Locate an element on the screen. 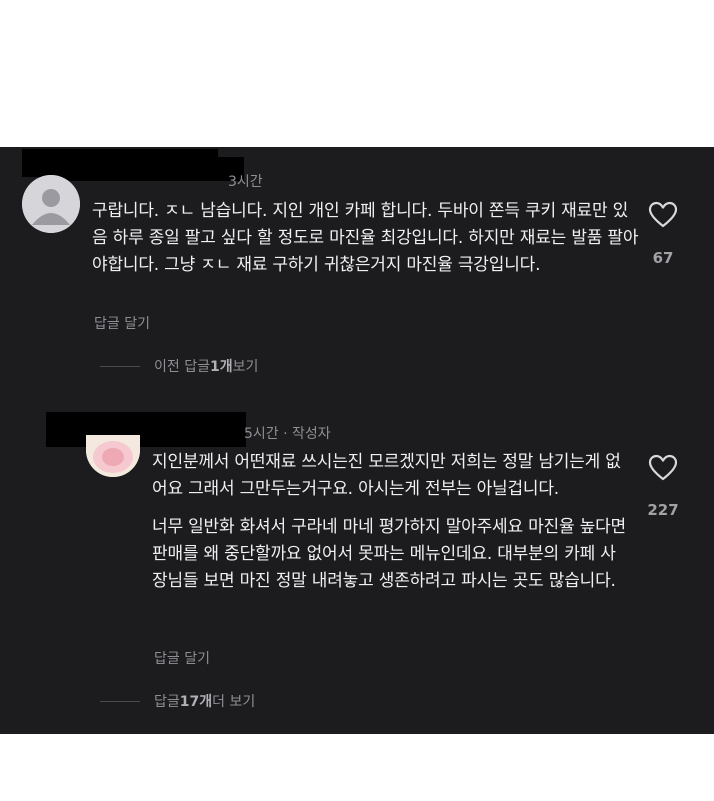  comment-time: 3시간 is located at coordinates (245, 182).